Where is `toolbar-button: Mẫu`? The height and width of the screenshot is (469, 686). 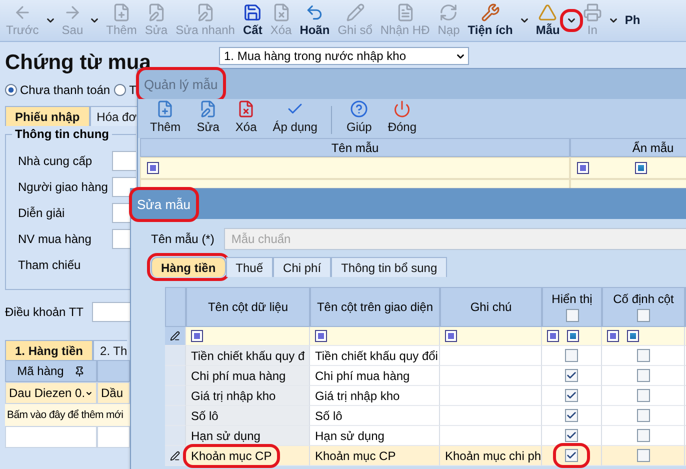
toolbar-button: Mẫu is located at coordinates (548, 20).